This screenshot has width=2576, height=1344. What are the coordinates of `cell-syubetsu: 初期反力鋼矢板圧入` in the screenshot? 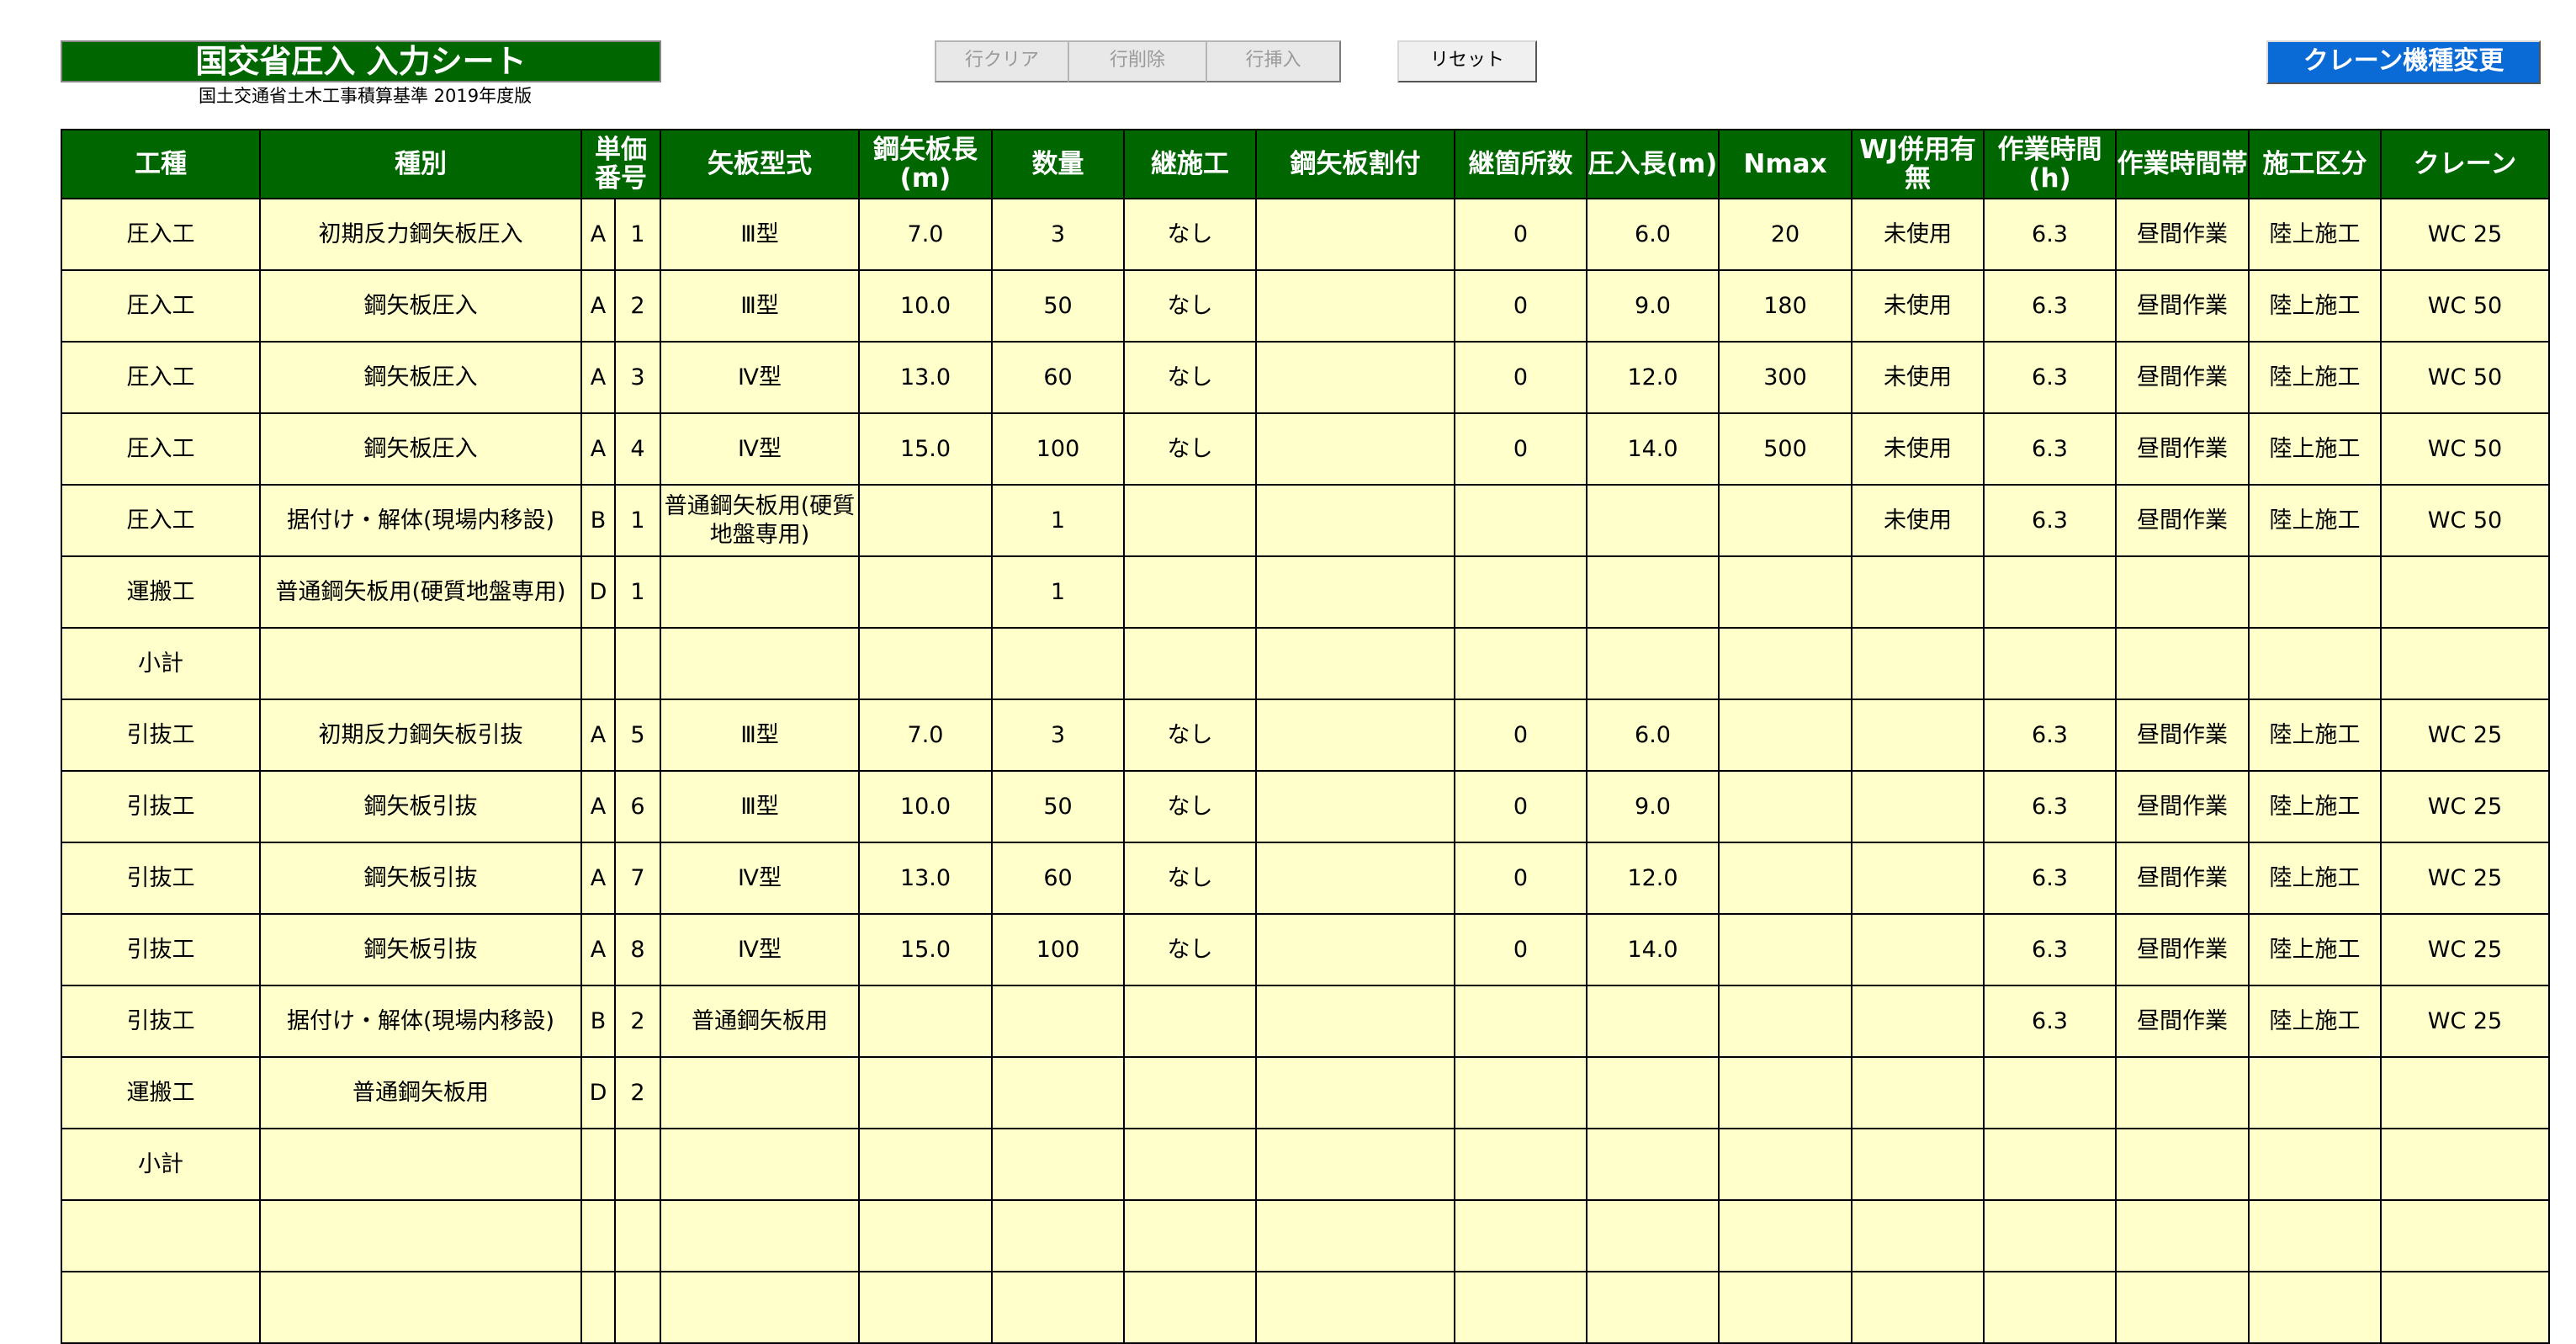 It's located at (420, 234).